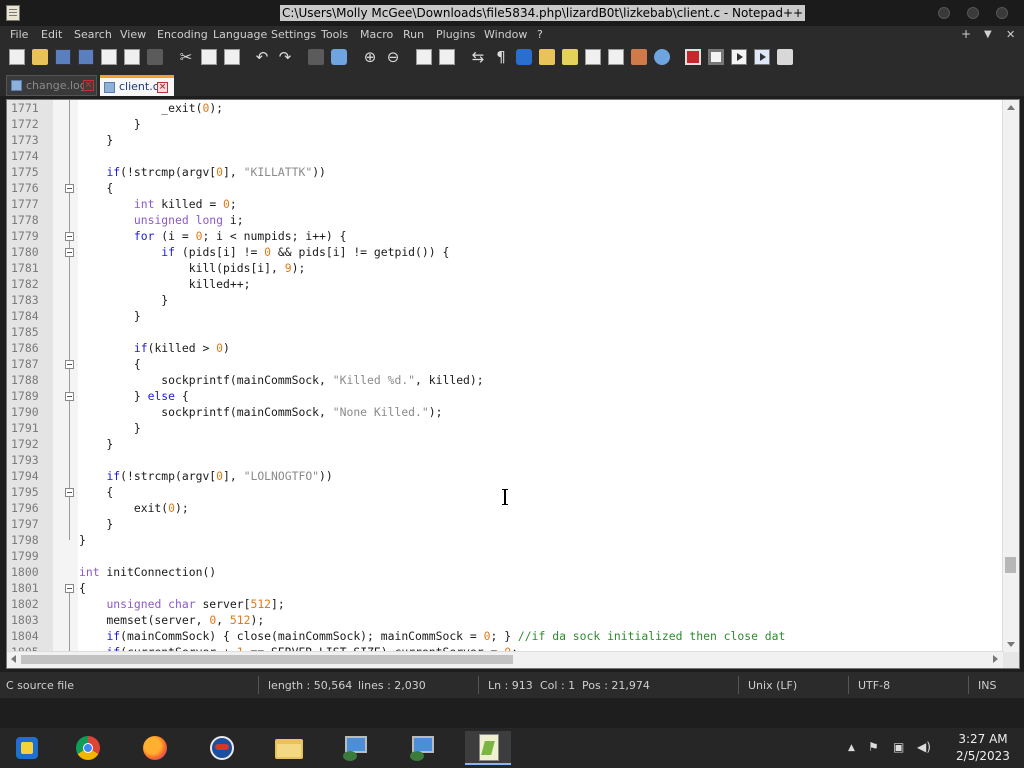 The width and height of the screenshot is (1024, 768). What do you see at coordinates (524, 57) in the screenshot?
I see `indent-guide-icon` at bounding box center [524, 57].